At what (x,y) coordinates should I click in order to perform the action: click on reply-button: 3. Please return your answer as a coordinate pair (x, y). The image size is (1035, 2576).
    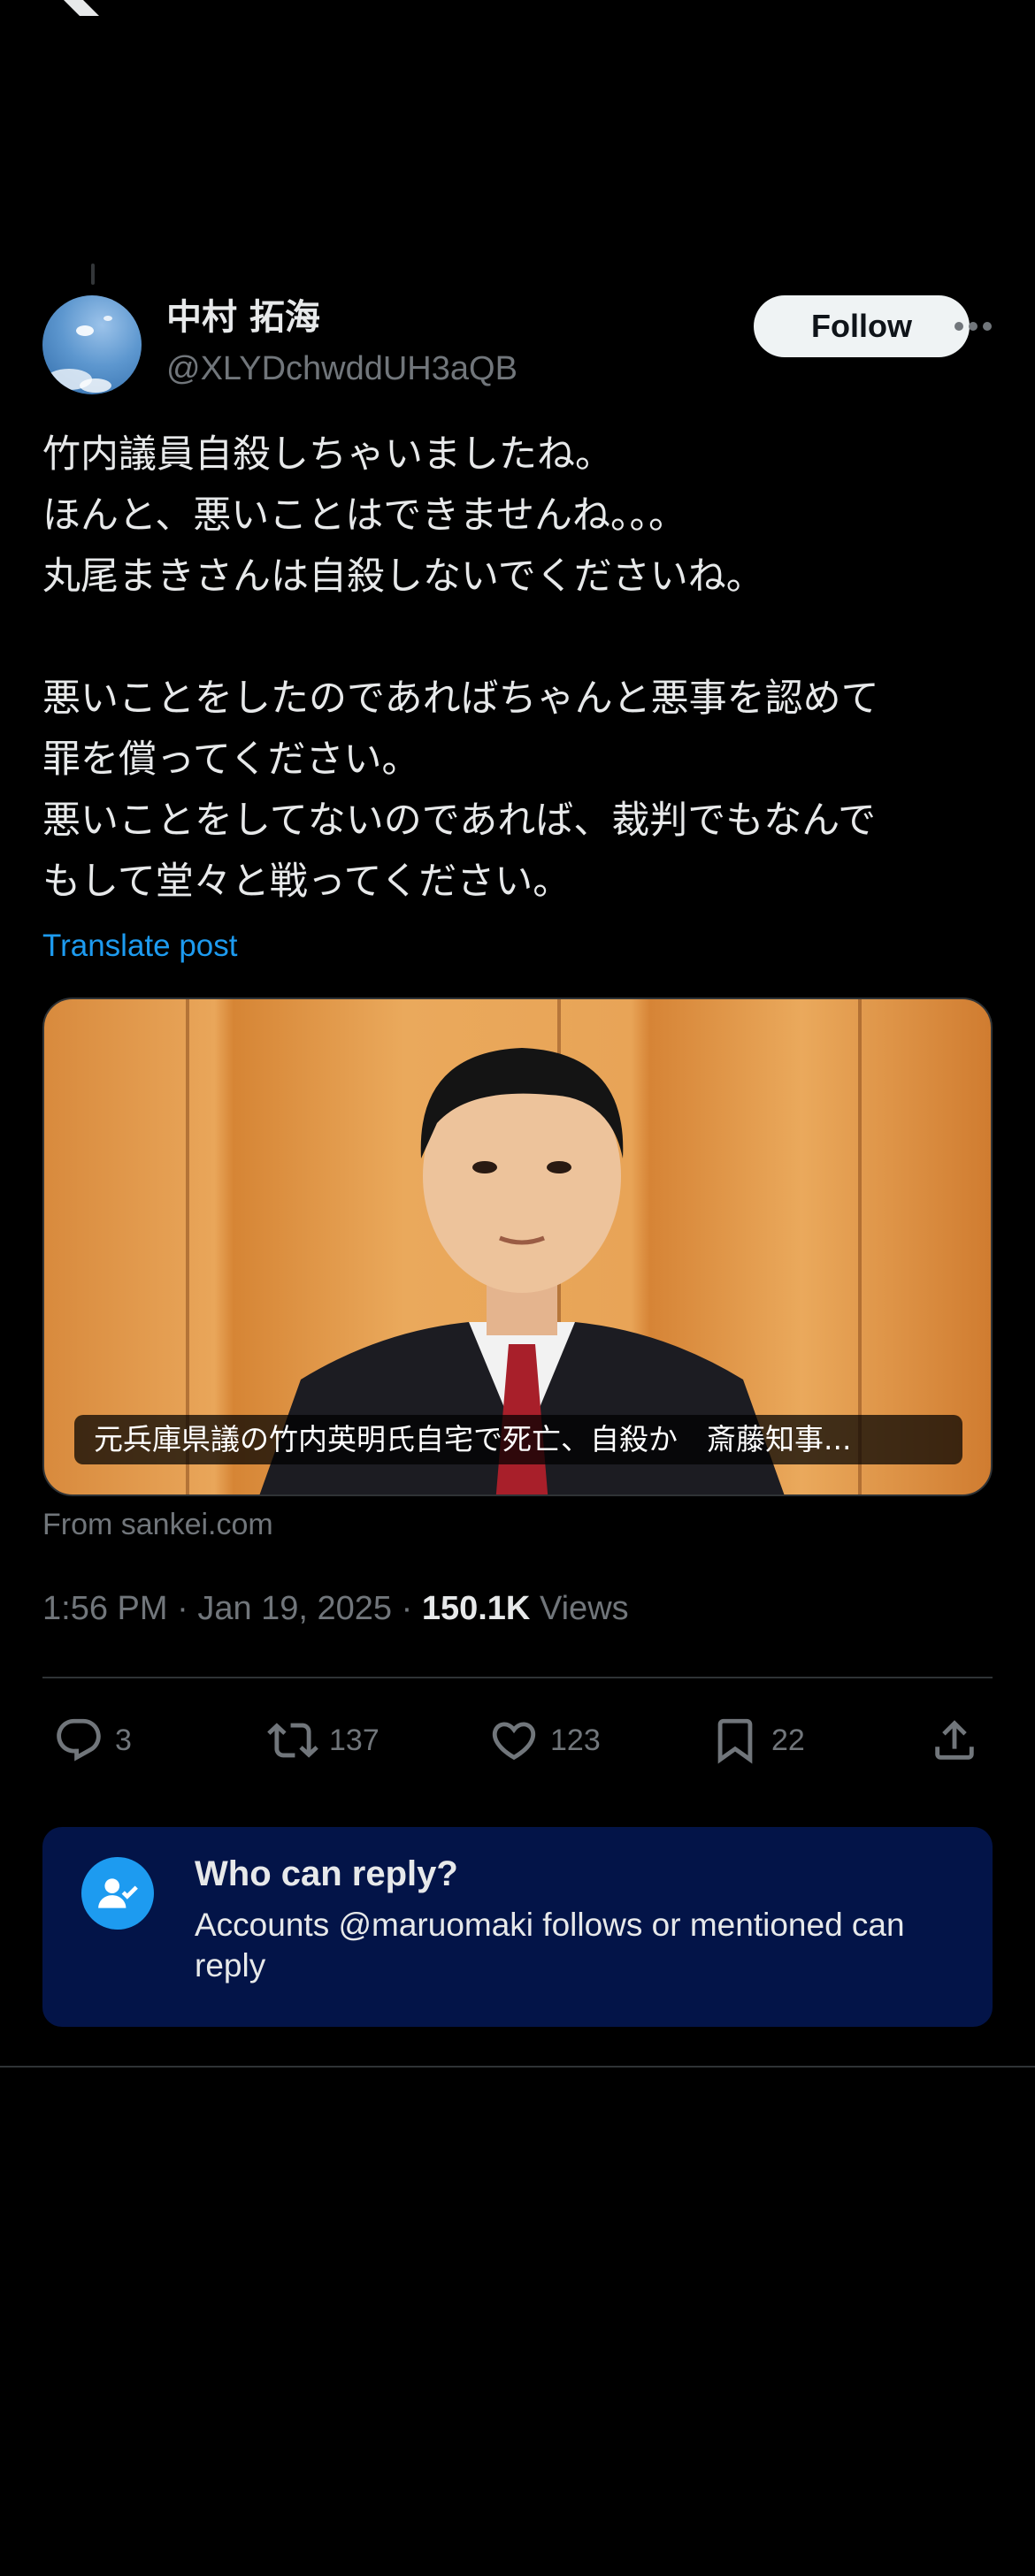
    Looking at the image, I should click on (92, 1740).